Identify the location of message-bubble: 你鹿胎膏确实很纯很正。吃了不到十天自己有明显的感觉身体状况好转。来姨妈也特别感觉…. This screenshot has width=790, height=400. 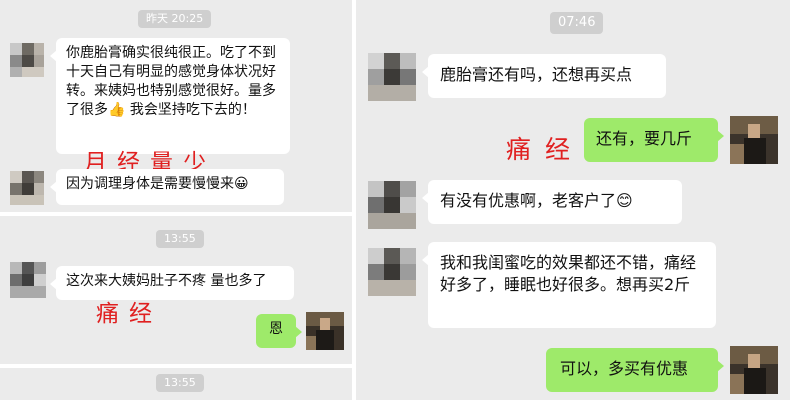
(170, 96).